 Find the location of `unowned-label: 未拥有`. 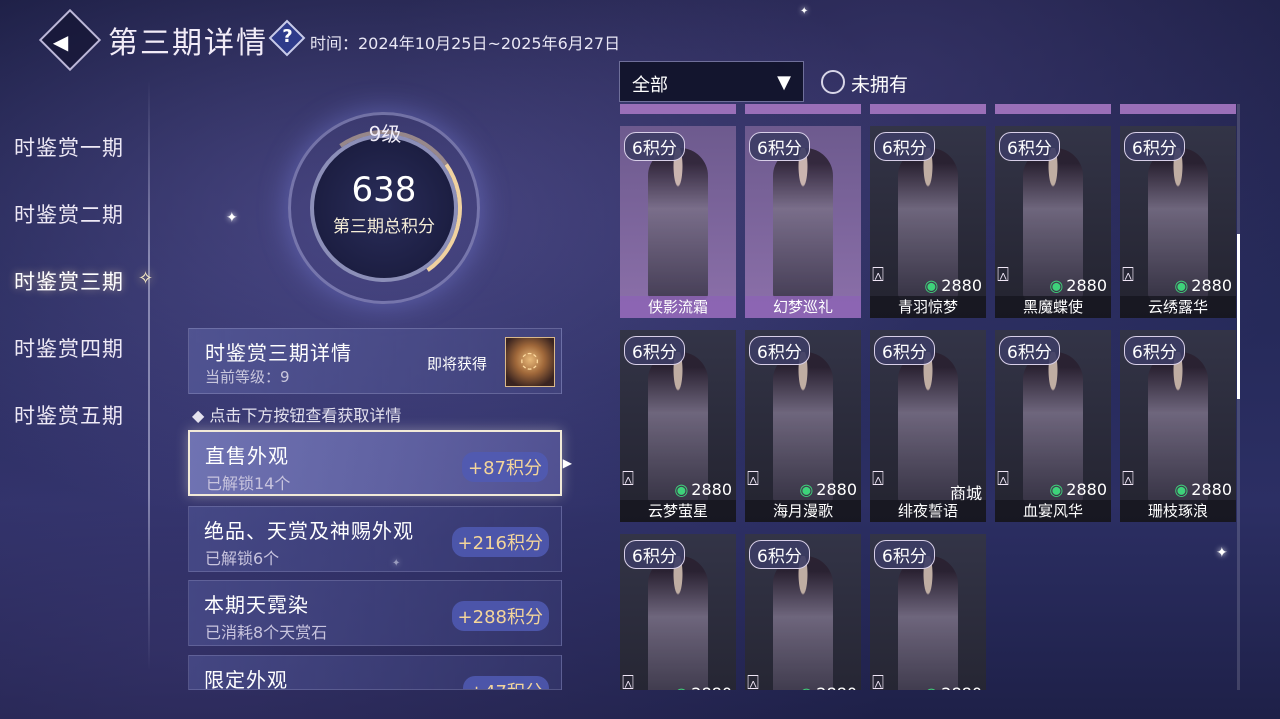

unowned-label: 未拥有 is located at coordinates (879, 83).